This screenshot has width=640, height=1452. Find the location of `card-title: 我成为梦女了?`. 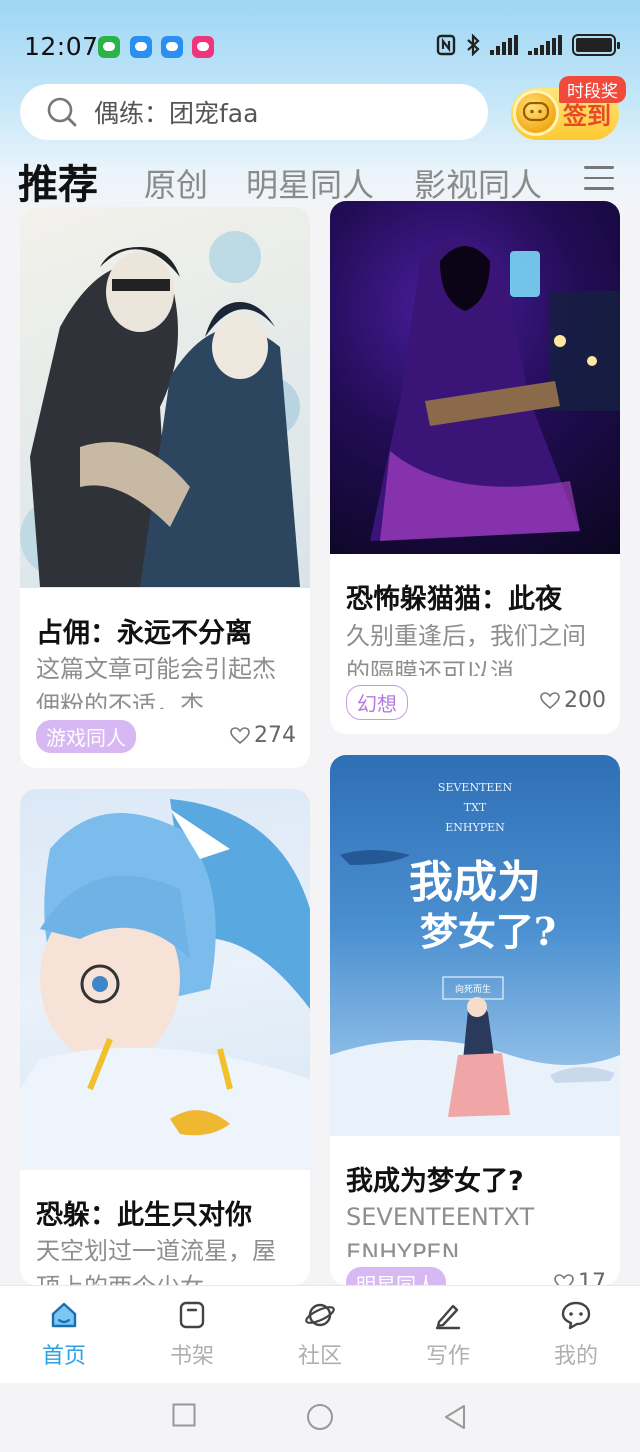

card-title: 我成为梦女了? is located at coordinates (435, 1181).